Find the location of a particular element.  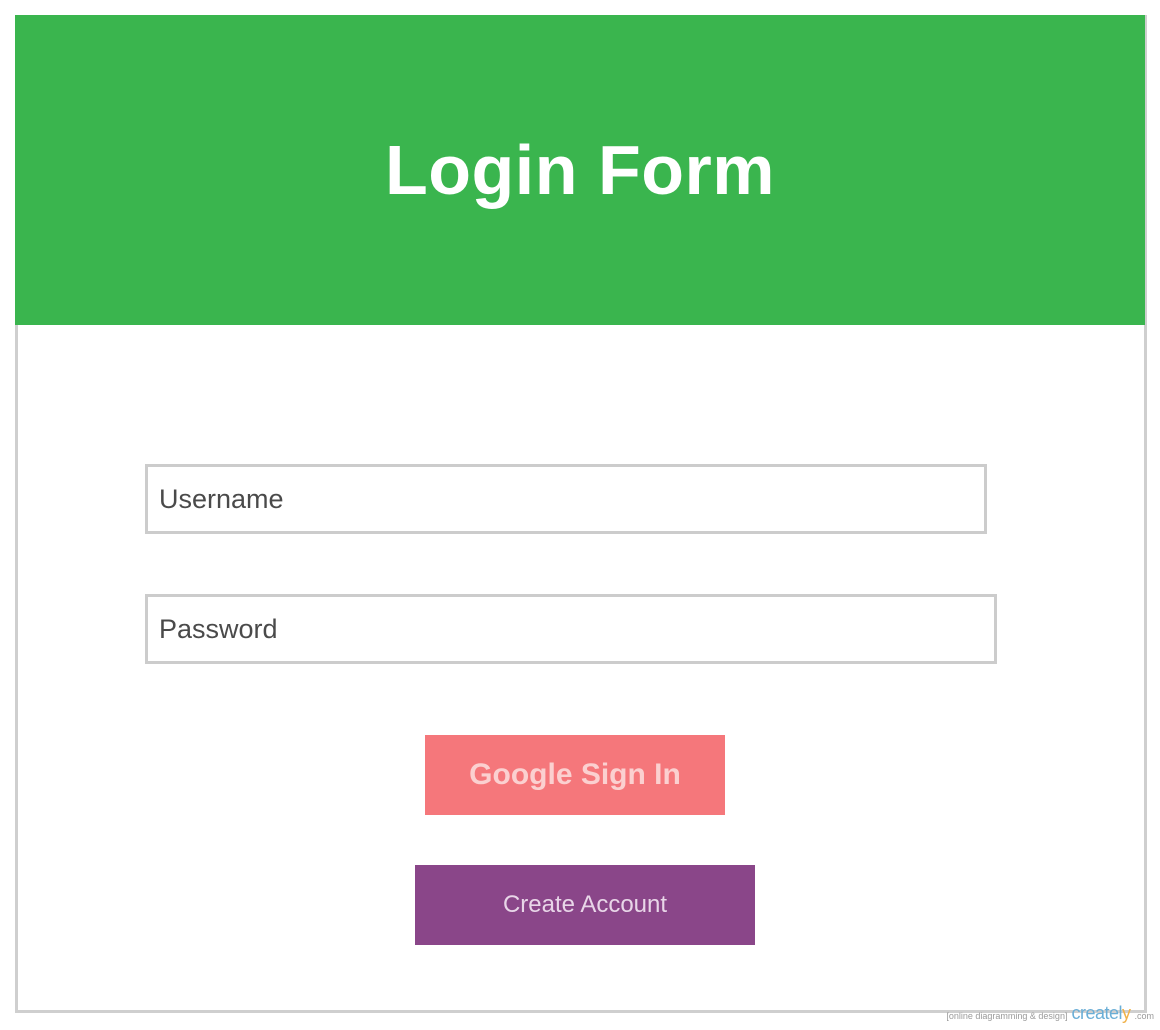

watermark-tagline: [online diagramming & design] is located at coordinates (1007, 1016).